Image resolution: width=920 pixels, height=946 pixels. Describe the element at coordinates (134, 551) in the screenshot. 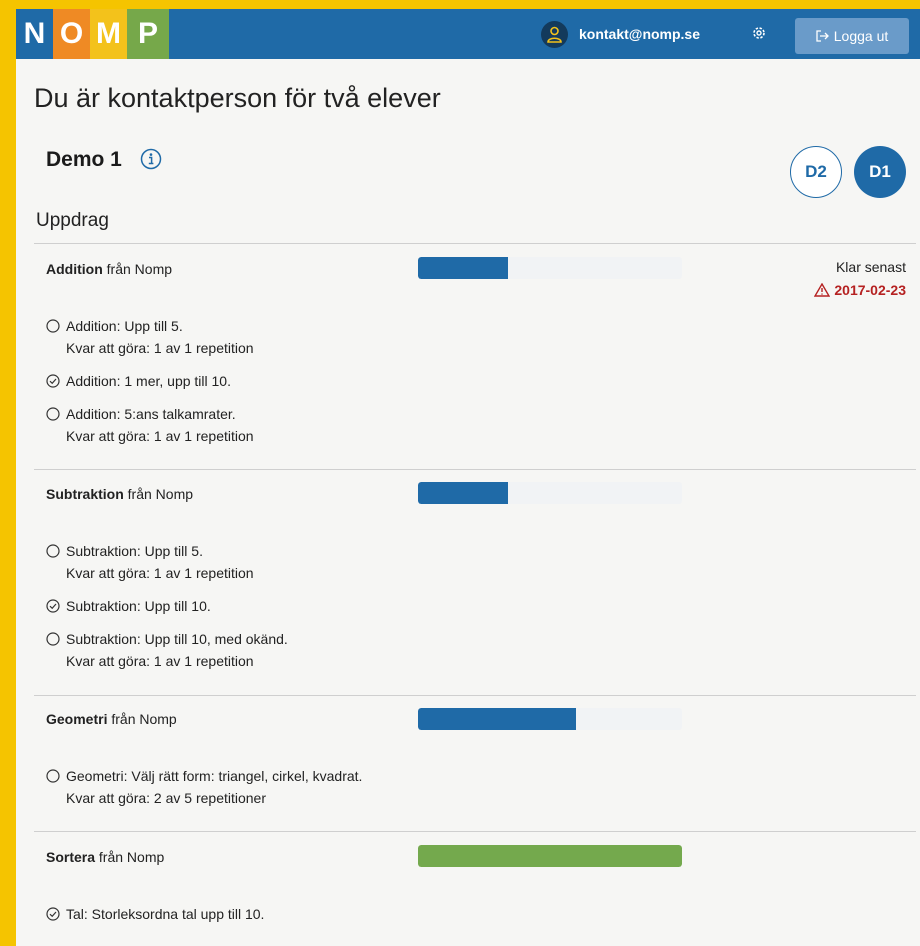

I see `task-text: Subtraktion: Upp till 5.` at that location.